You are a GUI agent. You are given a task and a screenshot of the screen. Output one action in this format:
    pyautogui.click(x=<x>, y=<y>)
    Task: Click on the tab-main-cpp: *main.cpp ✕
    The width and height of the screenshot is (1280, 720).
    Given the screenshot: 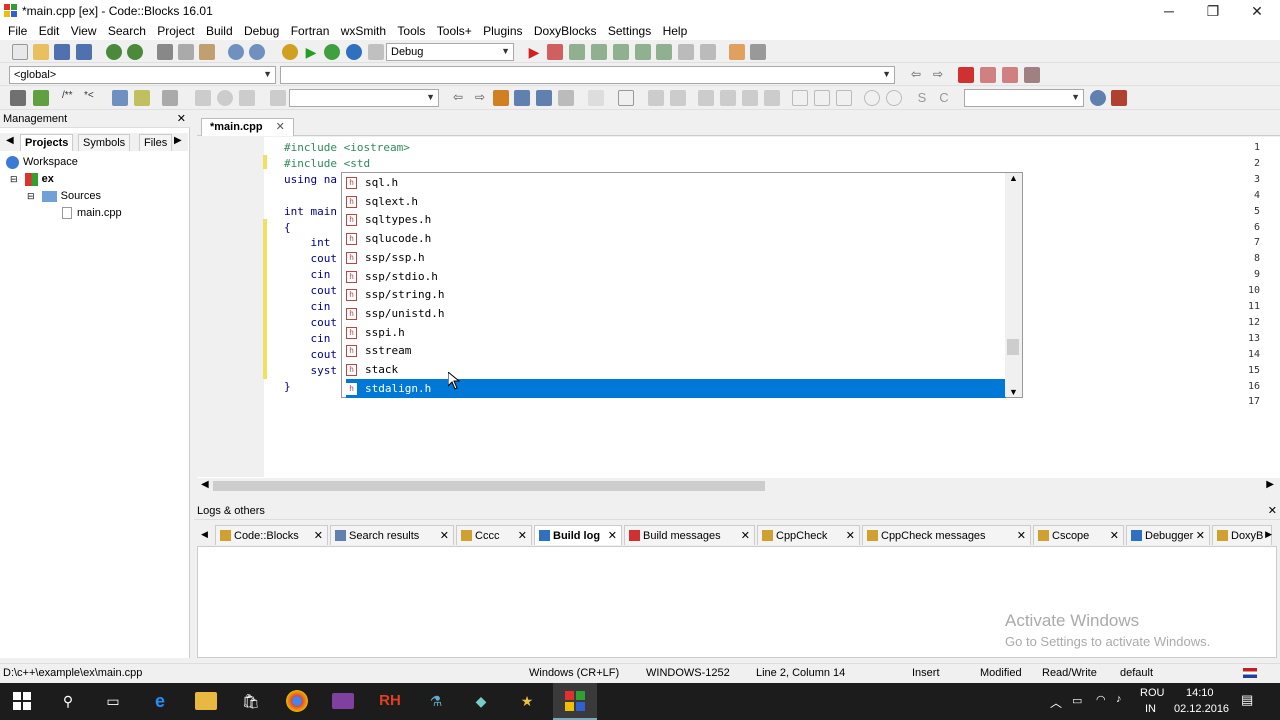 What is the action you would take?
    pyautogui.click(x=247, y=127)
    